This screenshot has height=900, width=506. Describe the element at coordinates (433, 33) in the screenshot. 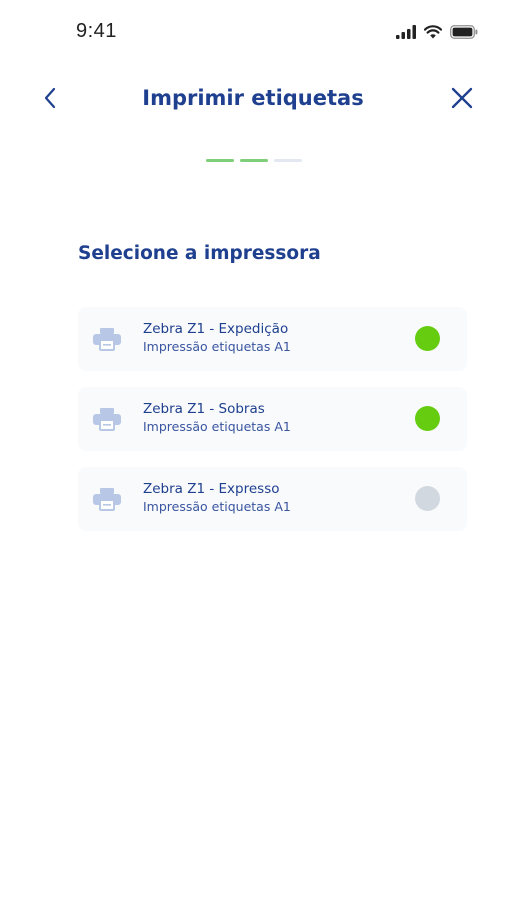

I see `wifi-icon` at that location.